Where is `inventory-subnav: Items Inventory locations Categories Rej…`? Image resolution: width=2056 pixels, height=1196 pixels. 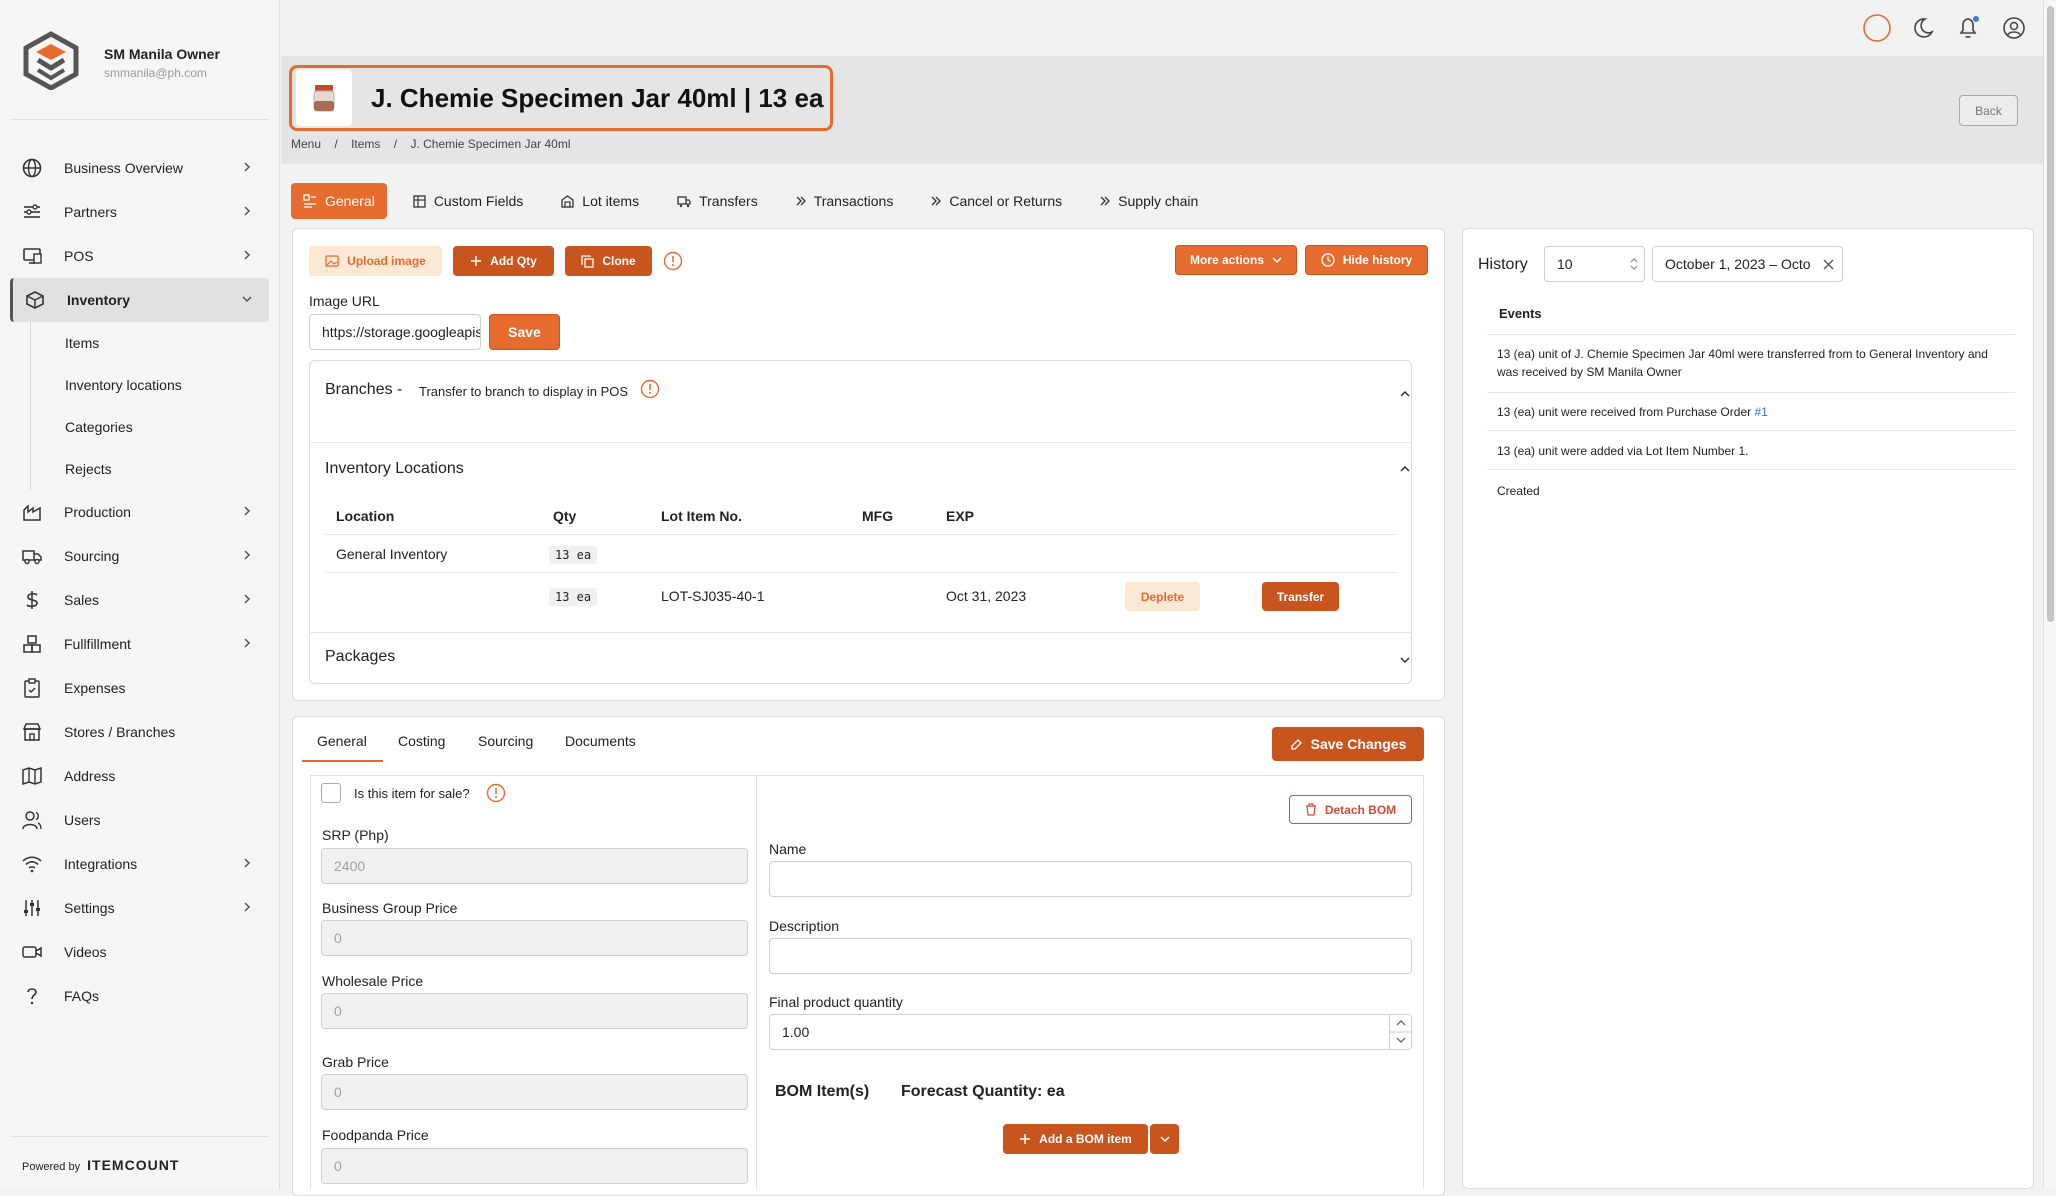
inventory-subnav: Items Inventory locations Categories Rej… is located at coordinates (149, 406).